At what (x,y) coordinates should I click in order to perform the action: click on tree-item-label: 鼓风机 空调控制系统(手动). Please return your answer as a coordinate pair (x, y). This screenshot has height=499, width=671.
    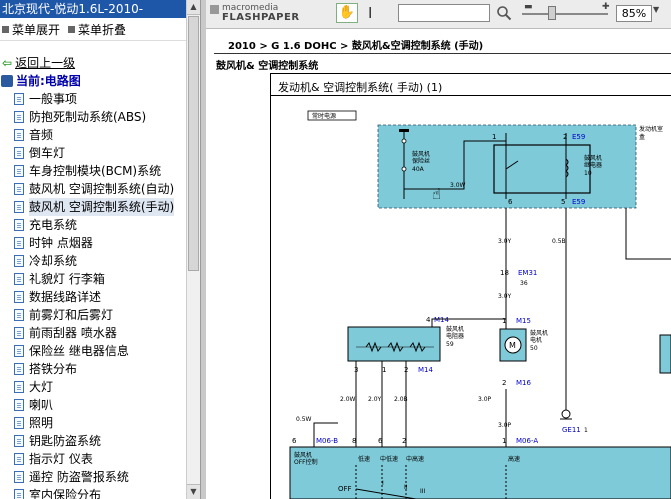
    Looking at the image, I should click on (102, 207).